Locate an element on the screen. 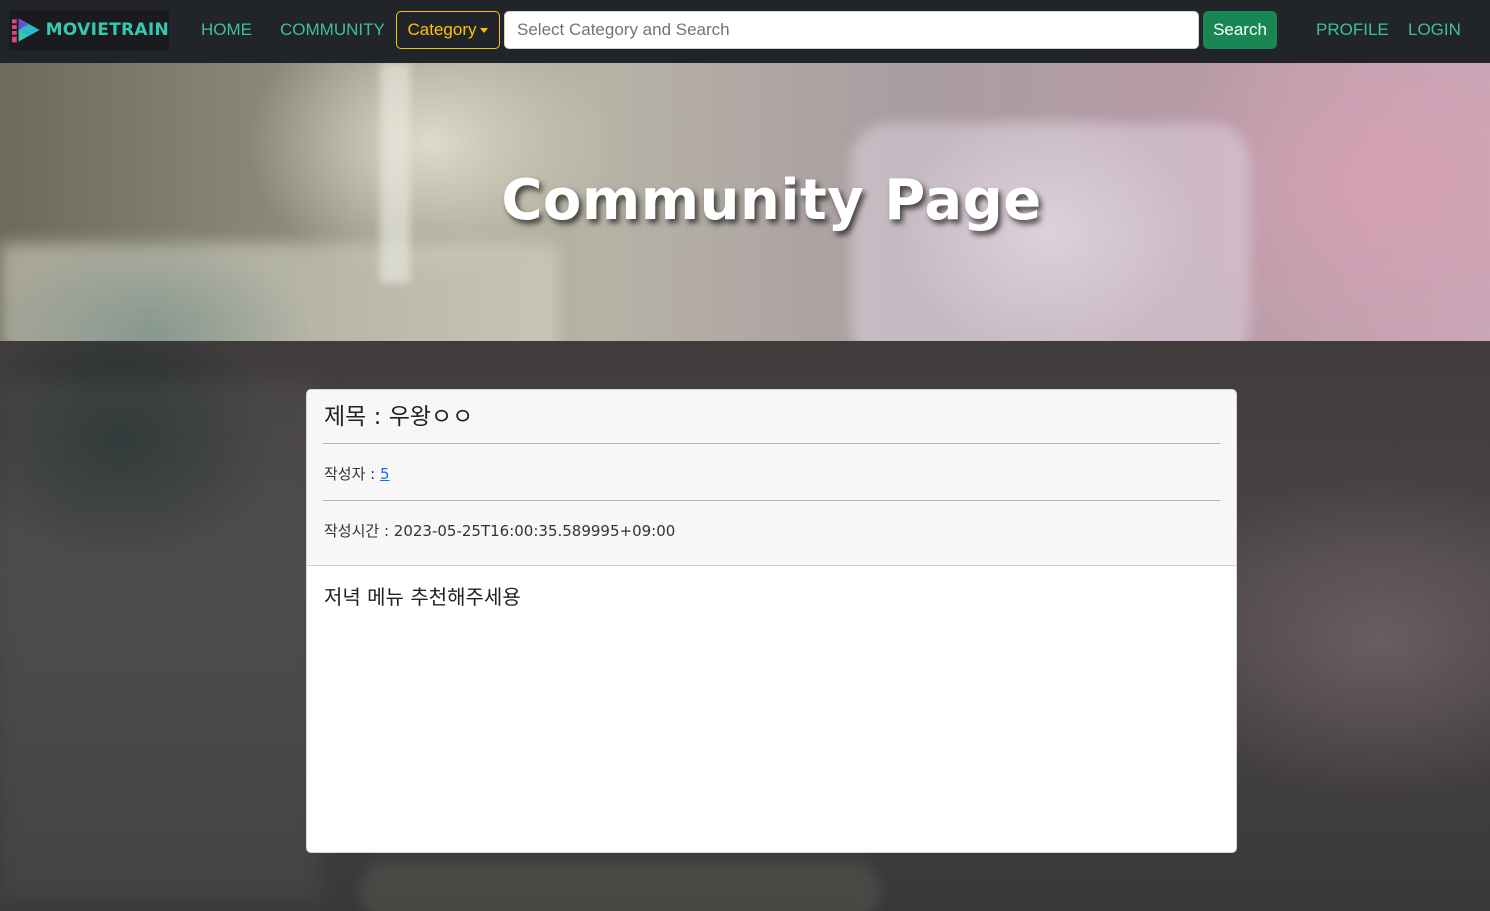  nav-login-link: LOGIN is located at coordinates (1434, 30).